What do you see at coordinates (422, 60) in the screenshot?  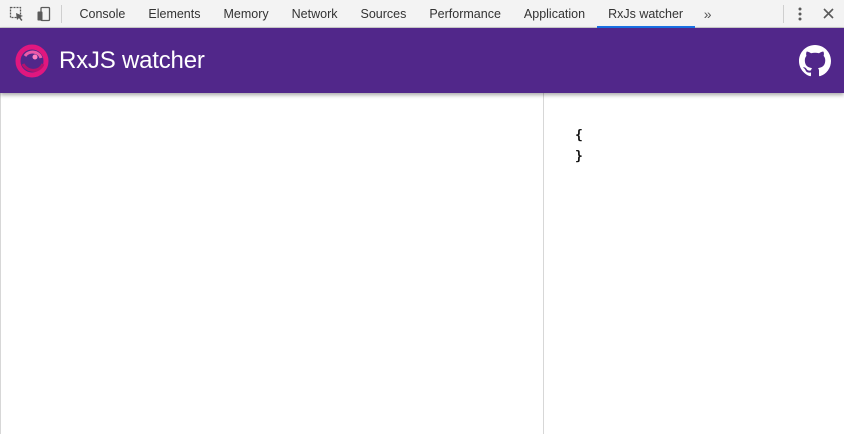 I see `app-header: RxJS watcher` at bounding box center [422, 60].